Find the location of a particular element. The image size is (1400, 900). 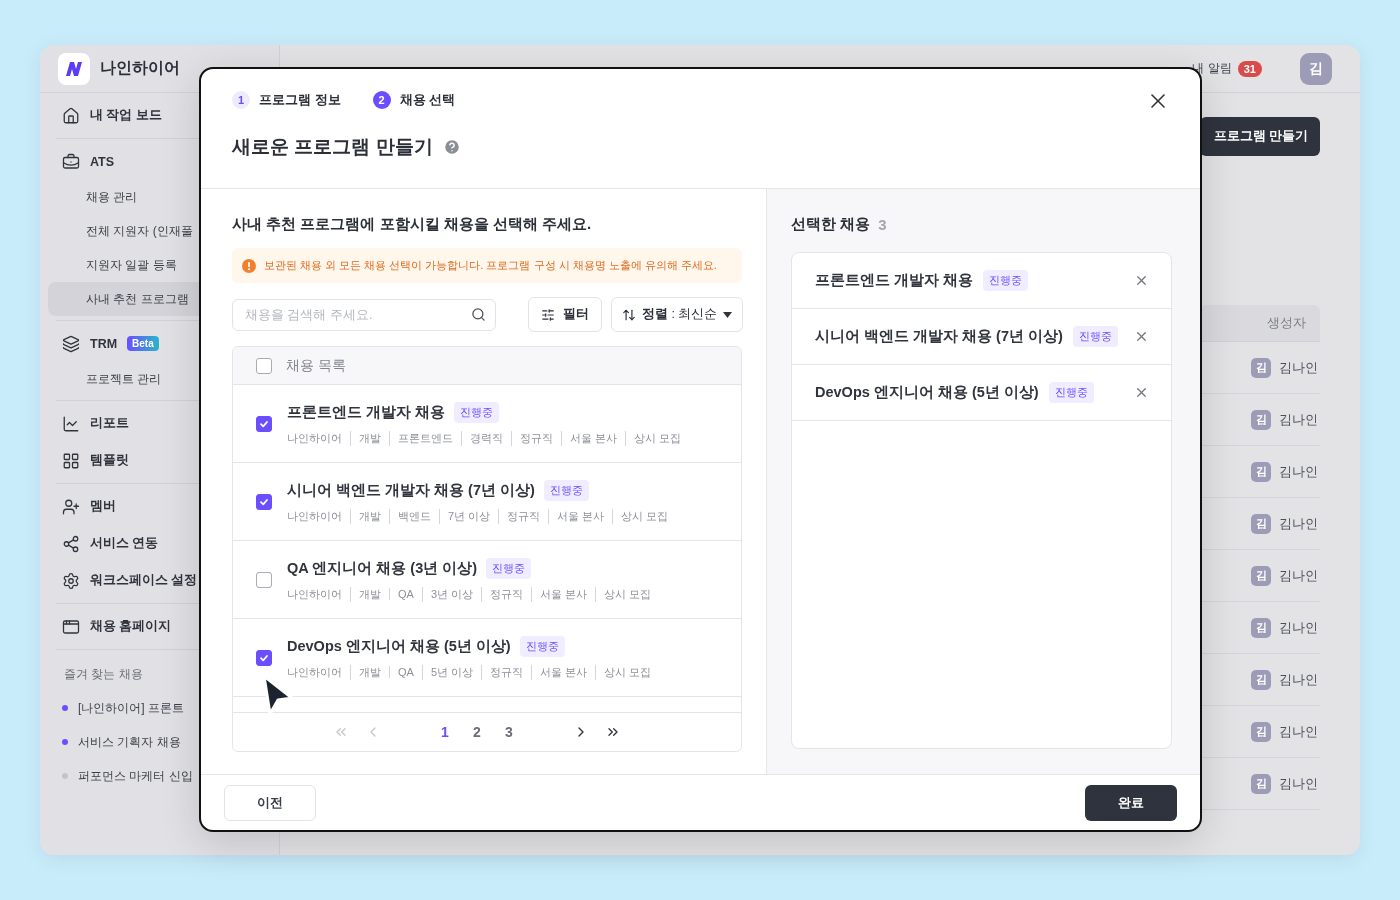

nav-label: TRM is located at coordinates (104, 343).